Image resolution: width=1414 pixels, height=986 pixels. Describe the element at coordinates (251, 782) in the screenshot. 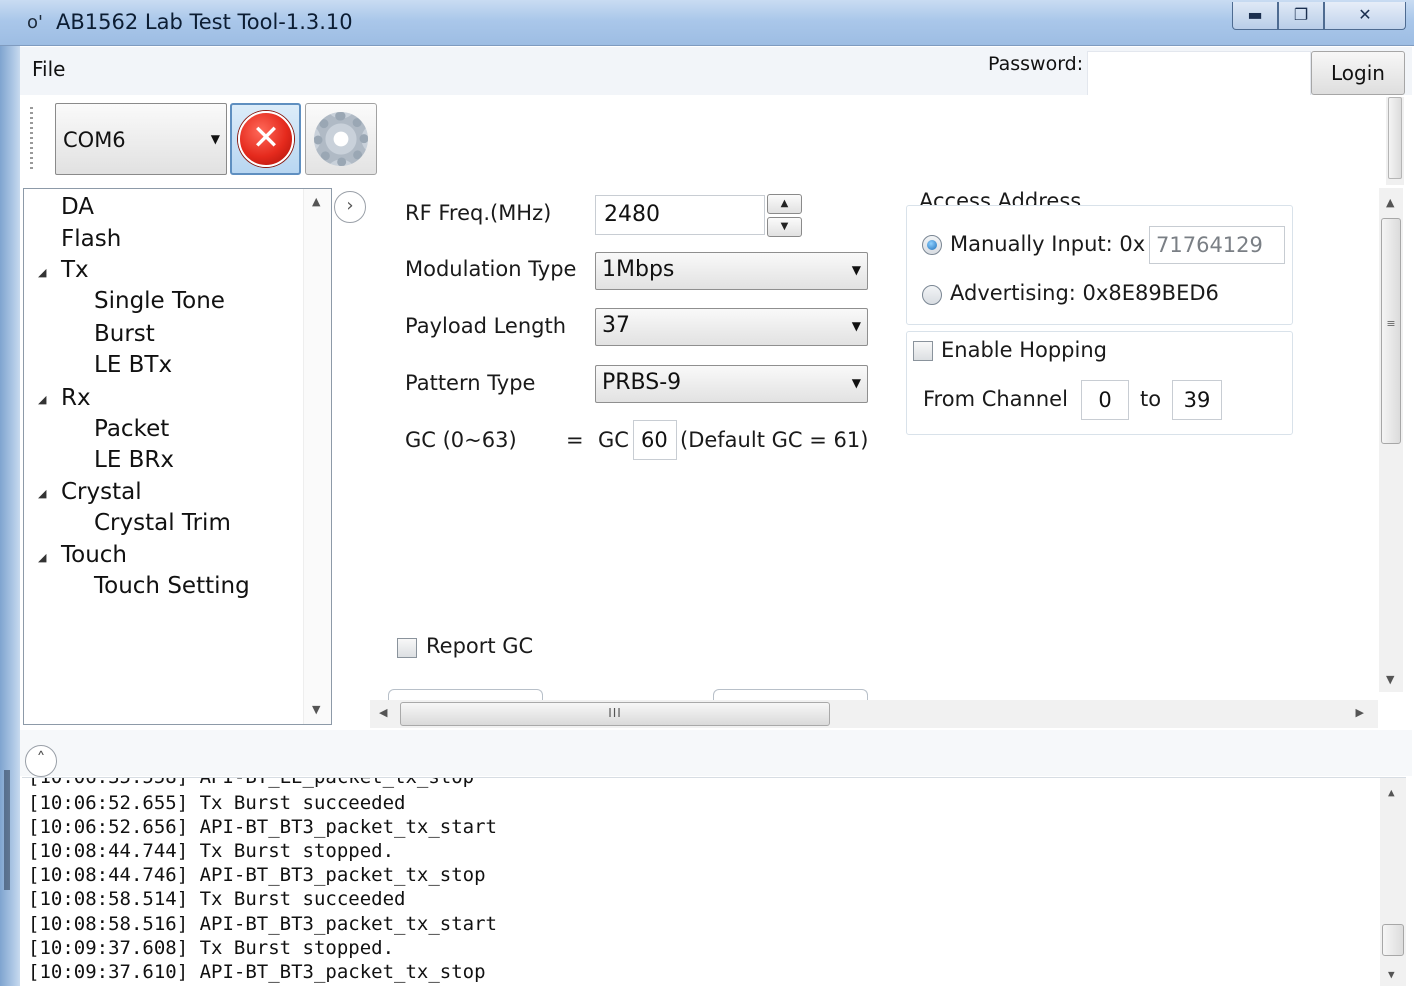

I see `log-line: [10:06:35.558] API-BT_LE_packet_tx_stop` at that location.